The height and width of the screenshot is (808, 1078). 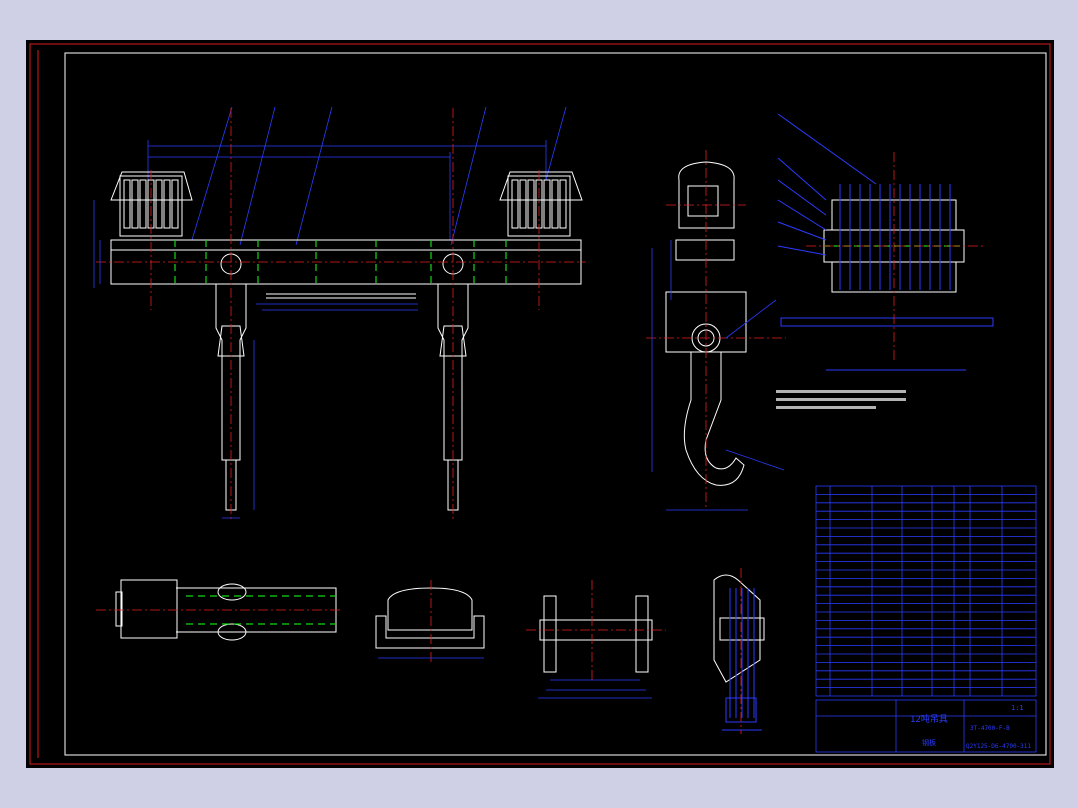 What do you see at coordinates (998, 746) in the screenshot?
I see `drawing-number: Q2Y125-D6-4700-311` at bounding box center [998, 746].